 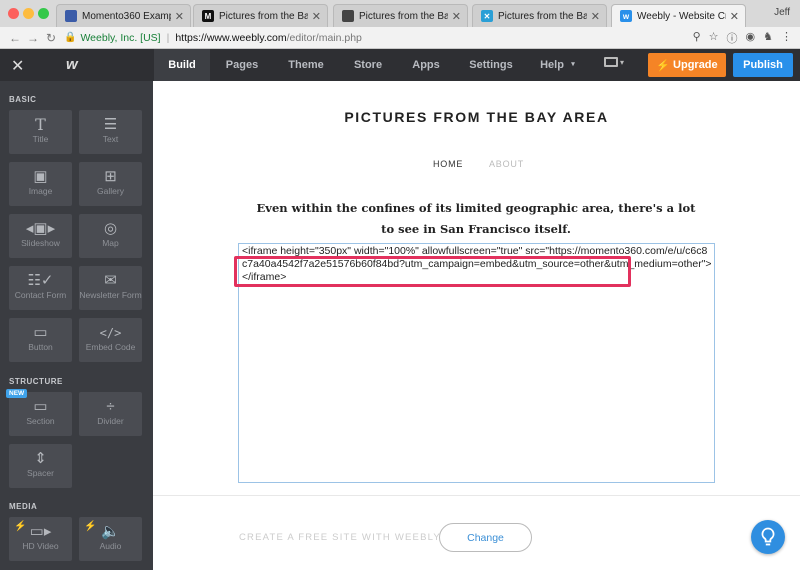 What do you see at coordinates (110, 340) in the screenshot?
I see `tile-embed-code: </> Embed Code` at bounding box center [110, 340].